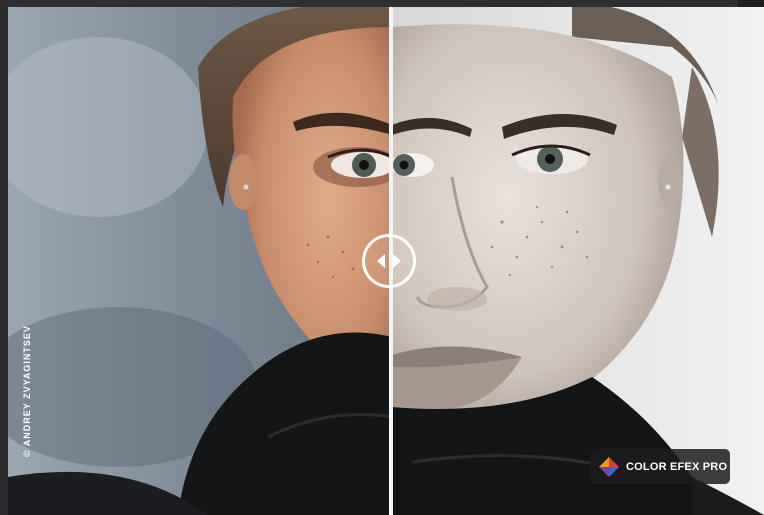 The width and height of the screenshot is (764, 515). What do you see at coordinates (382, 3) in the screenshot?
I see `window-top-bar` at bounding box center [382, 3].